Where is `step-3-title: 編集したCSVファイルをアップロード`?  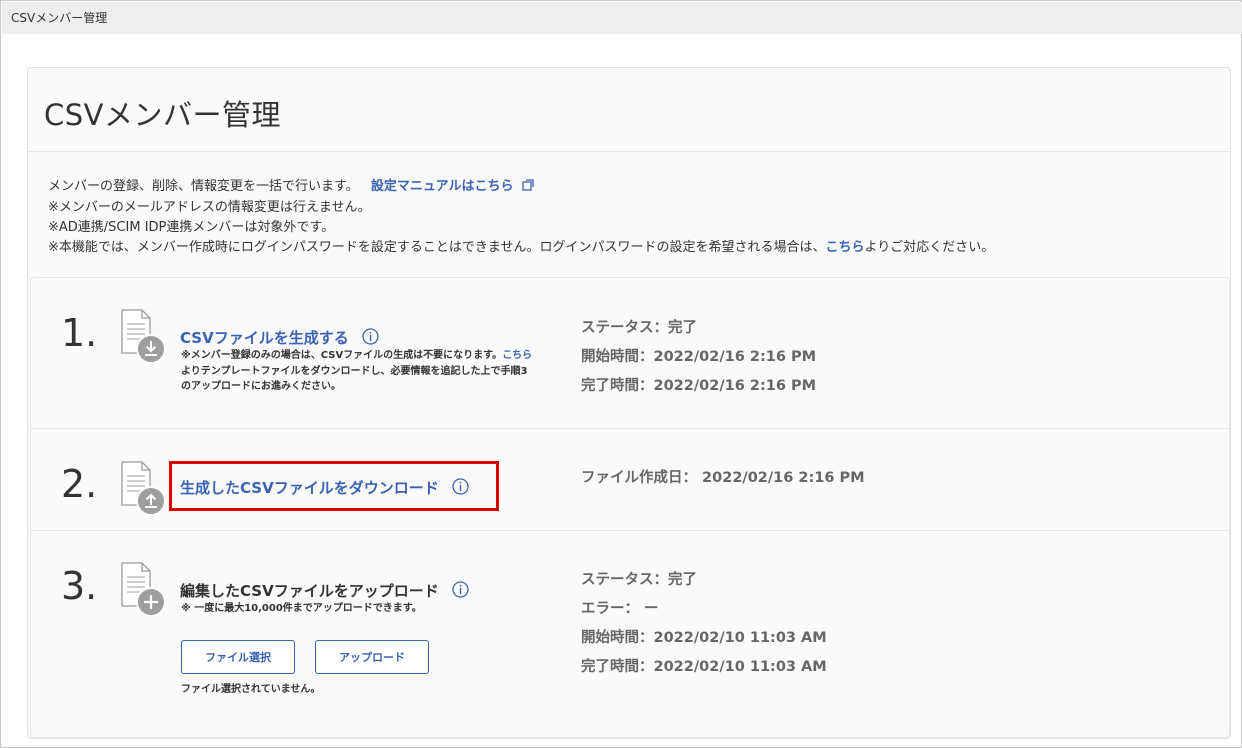 step-3-title: 編集したCSVファイルをアップロード is located at coordinates (309, 591).